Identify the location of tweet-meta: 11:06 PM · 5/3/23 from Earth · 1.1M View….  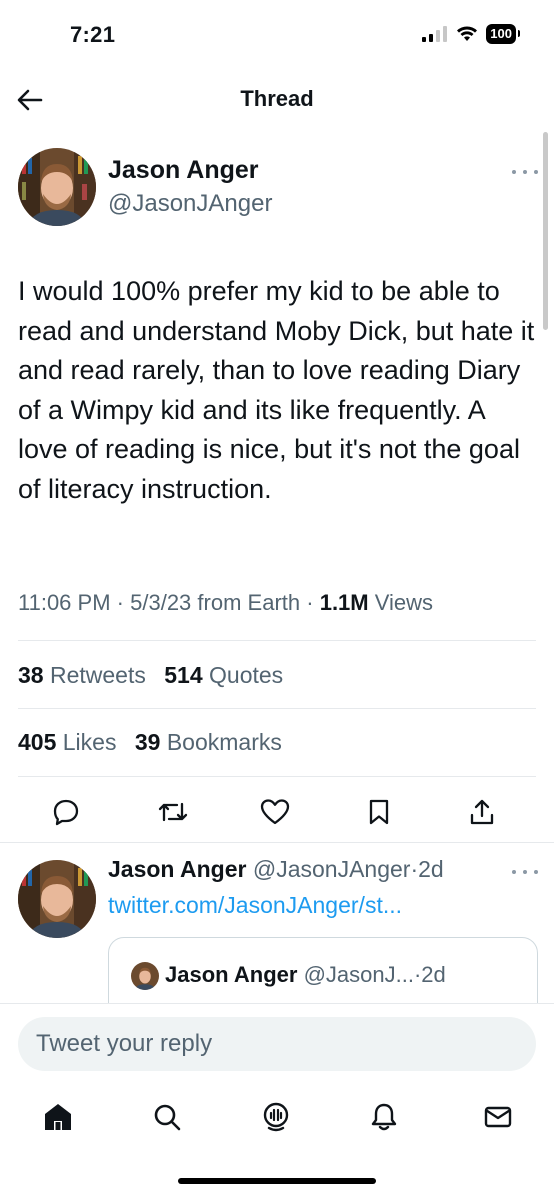
(226, 602).